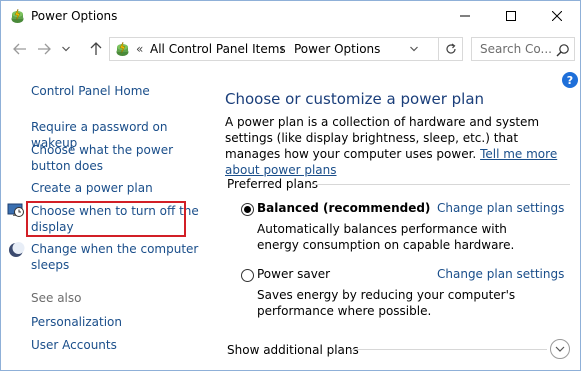  What do you see at coordinates (449, 349) in the screenshot?
I see `more-plans-divider` at bounding box center [449, 349].